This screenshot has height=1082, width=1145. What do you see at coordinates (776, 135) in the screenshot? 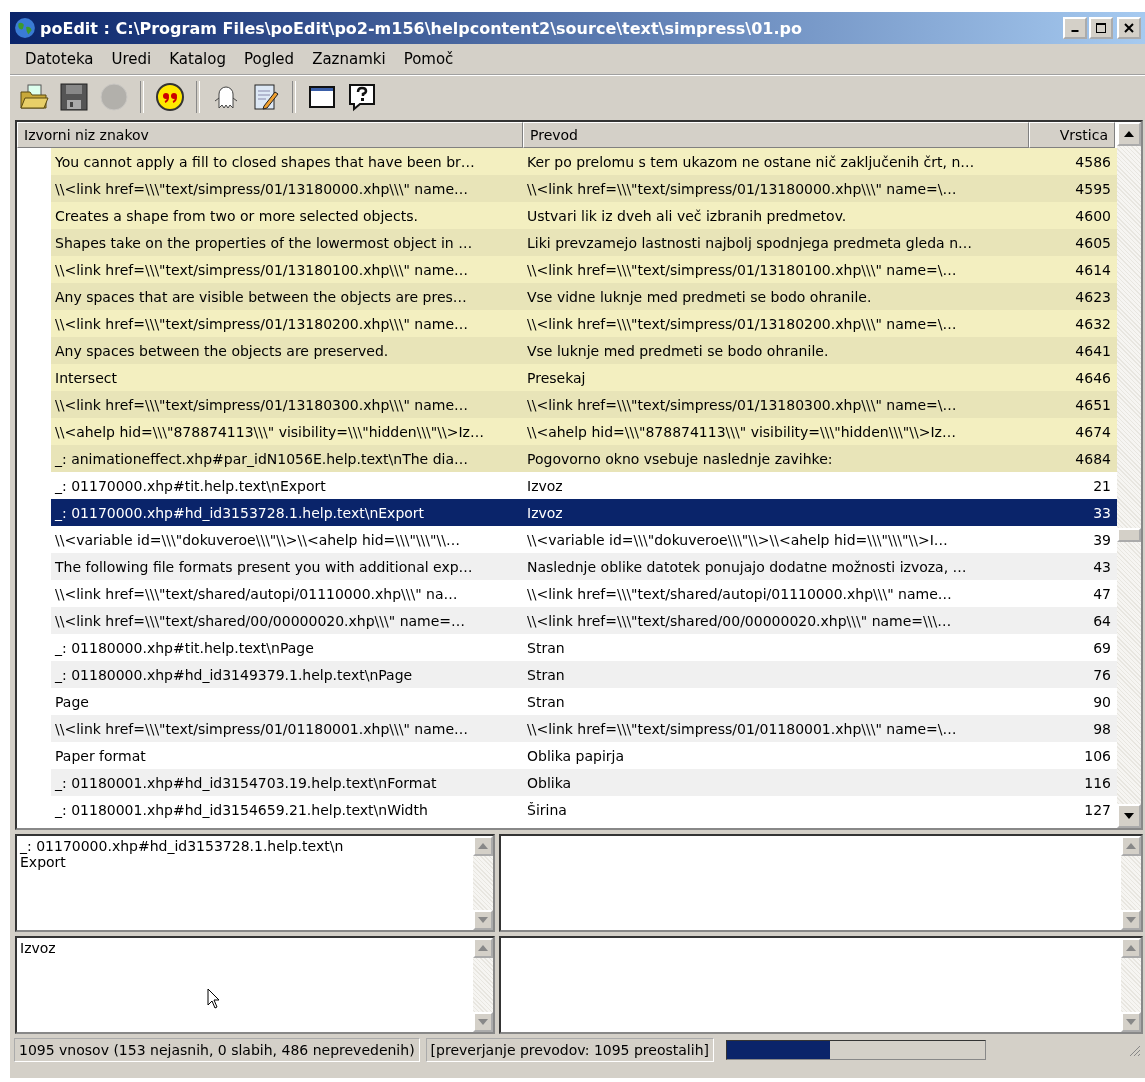
I see `column-header: Prevod` at bounding box center [776, 135].